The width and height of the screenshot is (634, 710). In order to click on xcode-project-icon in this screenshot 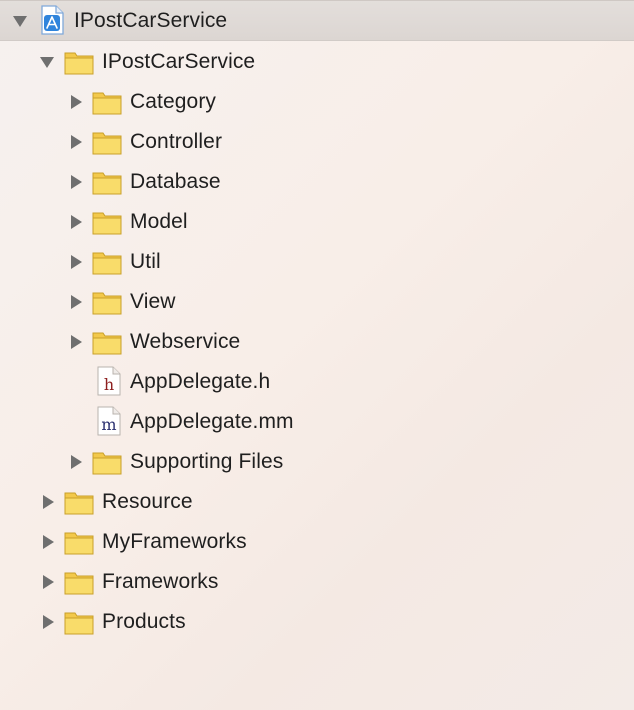, I will do `click(52, 20)`.